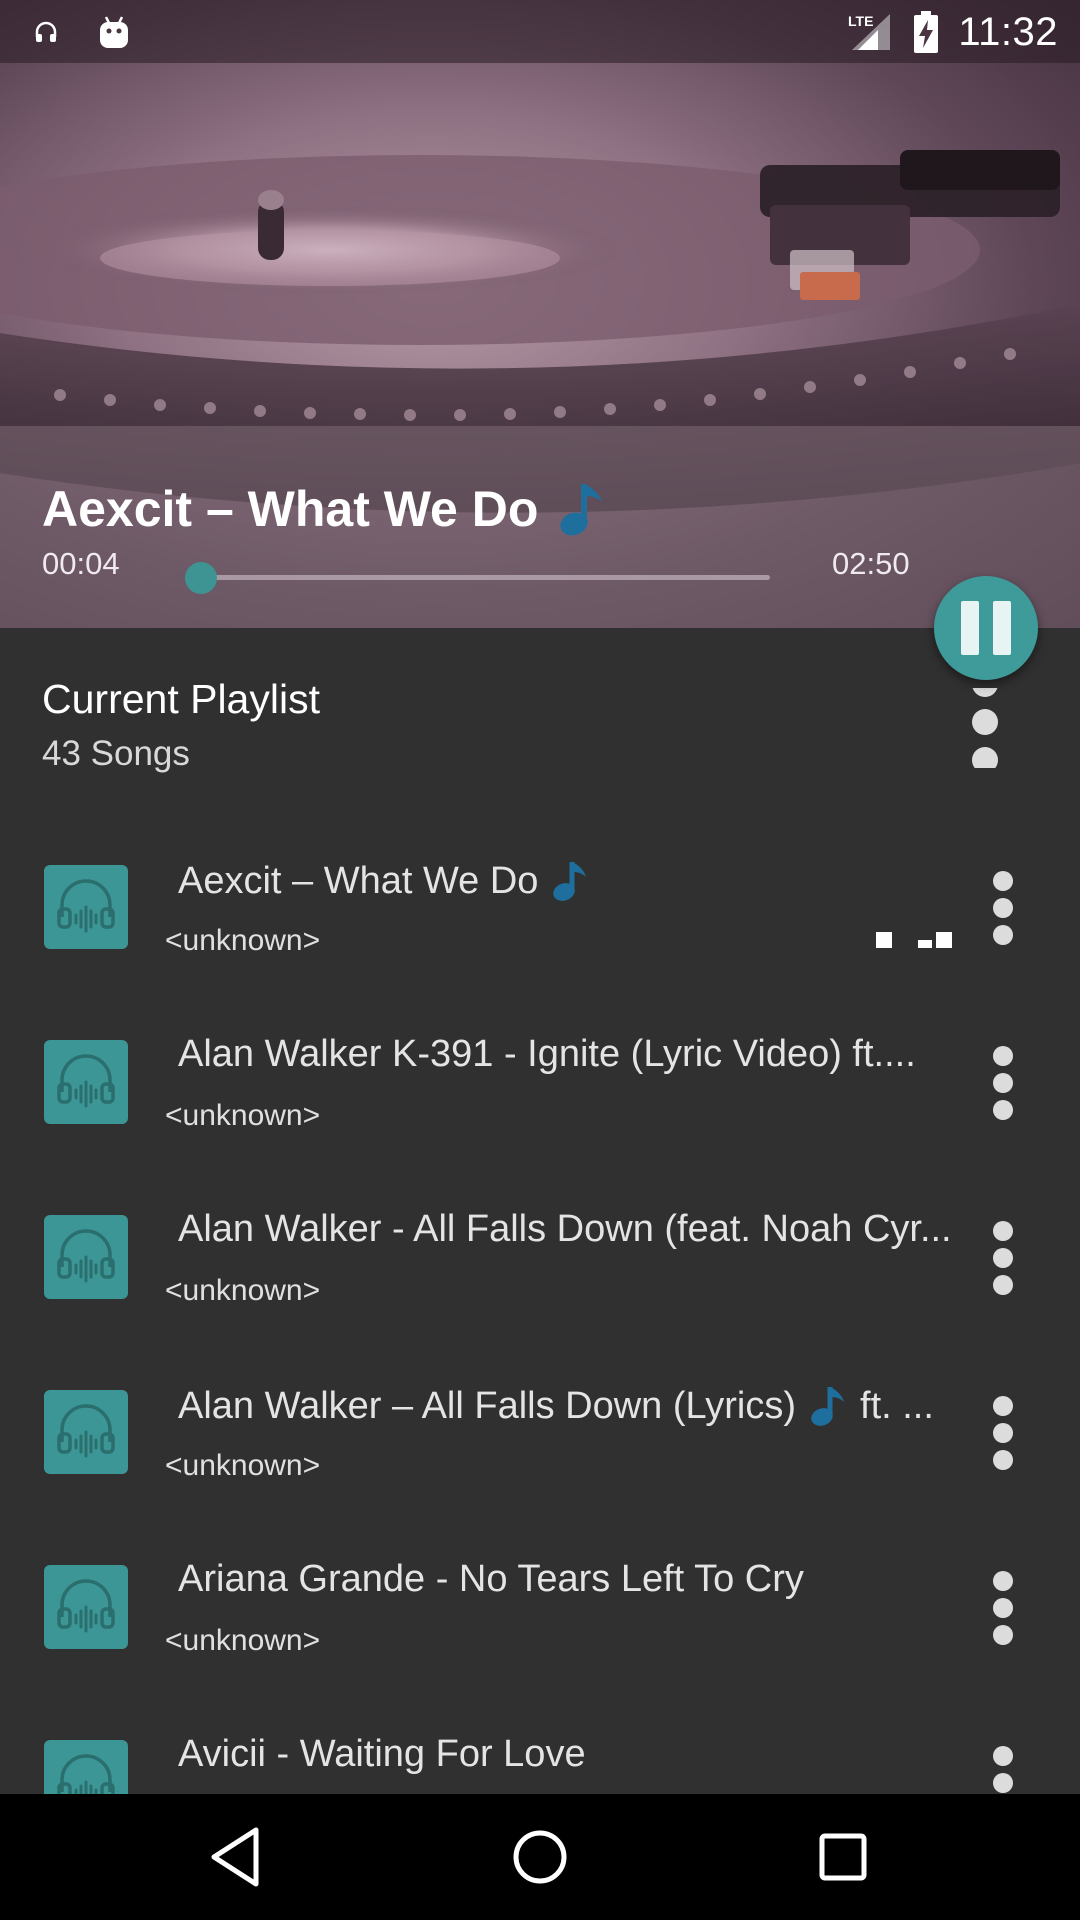  I want to click on song-row: Aexcit – What We Do <unknown>, so click(540, 887).